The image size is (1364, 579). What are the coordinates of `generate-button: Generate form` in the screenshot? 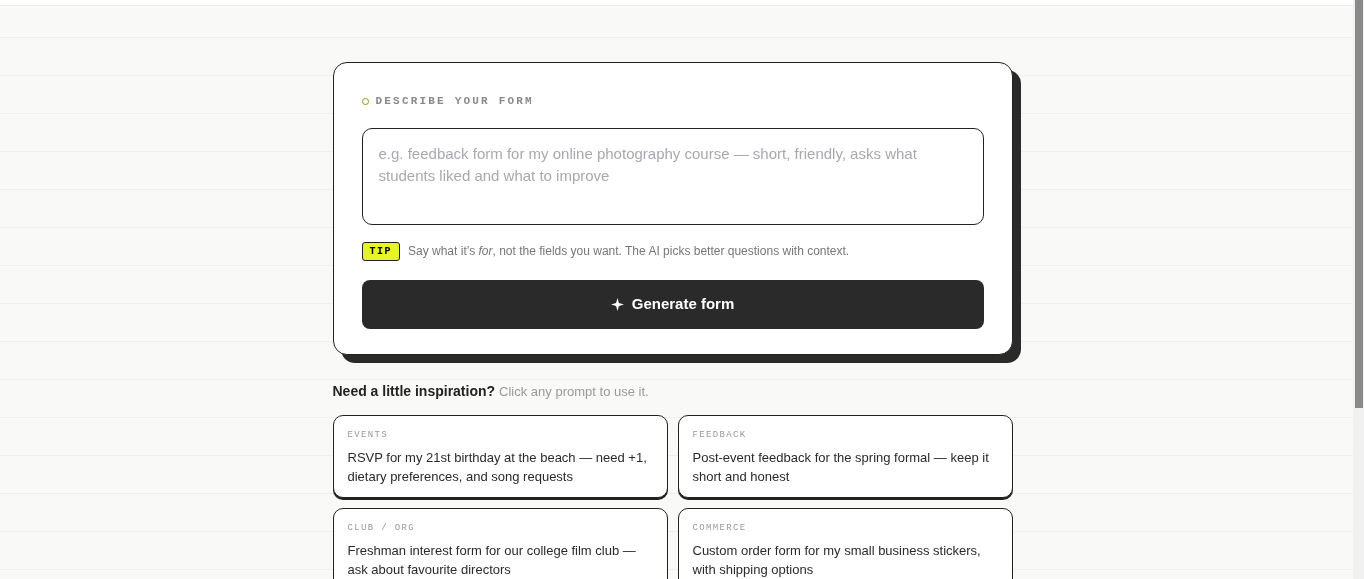 It's located at (672, 304).